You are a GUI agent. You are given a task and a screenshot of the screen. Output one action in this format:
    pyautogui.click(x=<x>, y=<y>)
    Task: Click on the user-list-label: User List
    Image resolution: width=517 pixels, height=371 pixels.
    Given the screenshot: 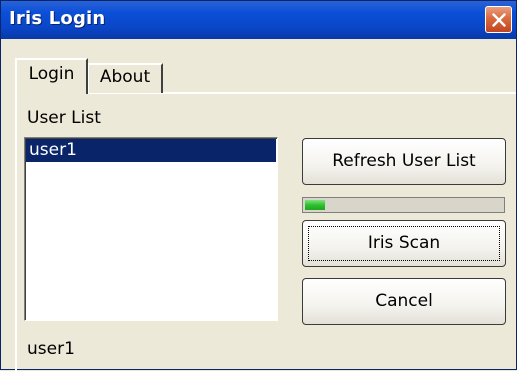 What is the action you would take?
    pyautogui.click(x=64, y=118)
    